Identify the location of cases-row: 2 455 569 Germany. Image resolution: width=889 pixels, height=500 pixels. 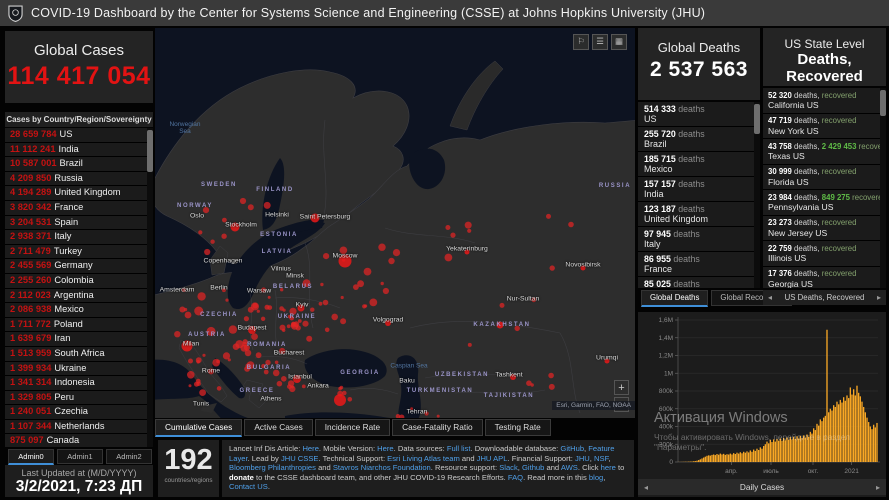
(79, 266).